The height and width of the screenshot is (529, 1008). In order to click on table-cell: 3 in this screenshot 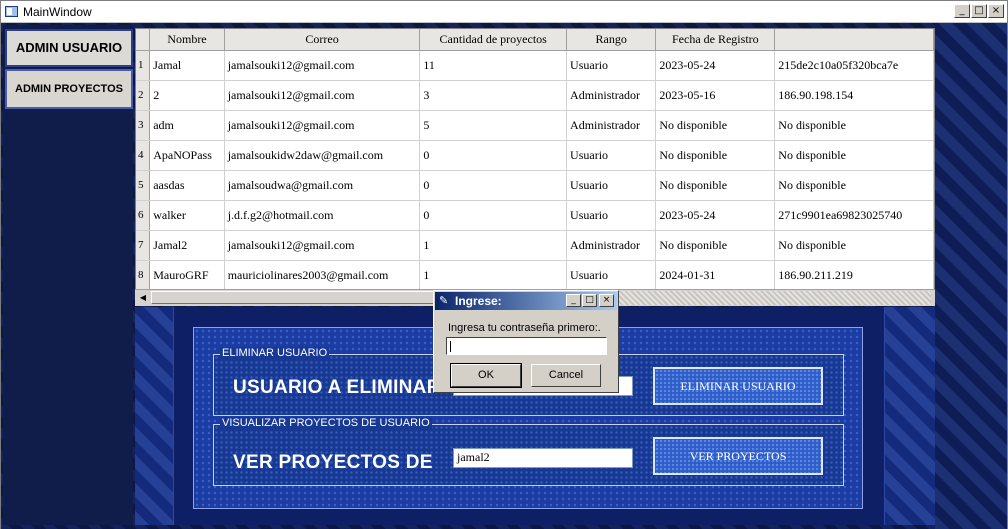, I will do `click(493, 95)`.